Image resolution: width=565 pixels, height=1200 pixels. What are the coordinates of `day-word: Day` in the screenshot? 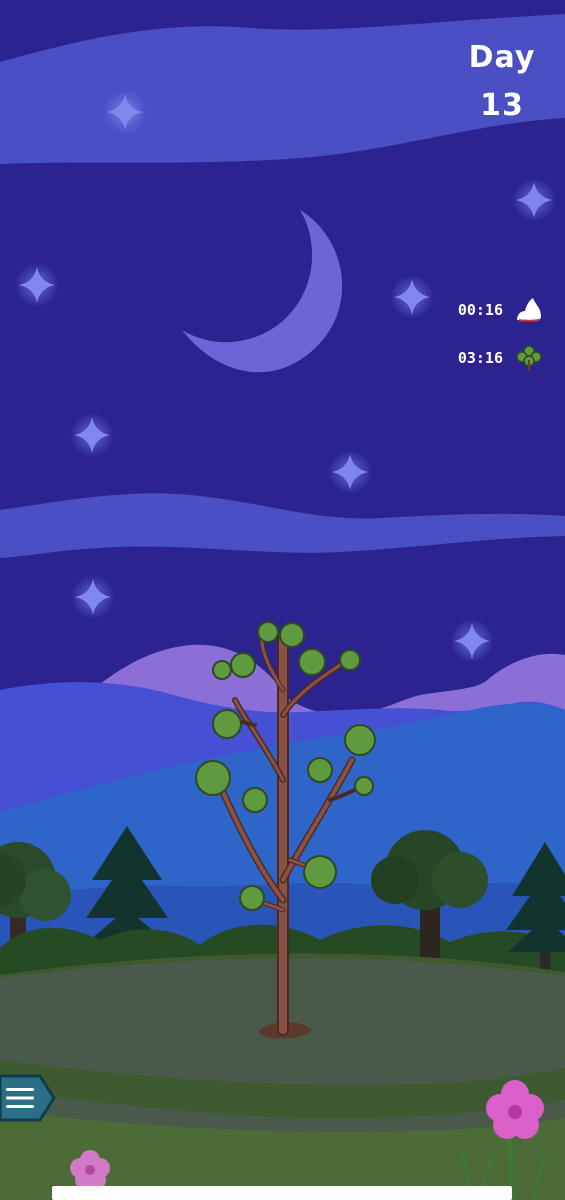 It's located at (502, 57).